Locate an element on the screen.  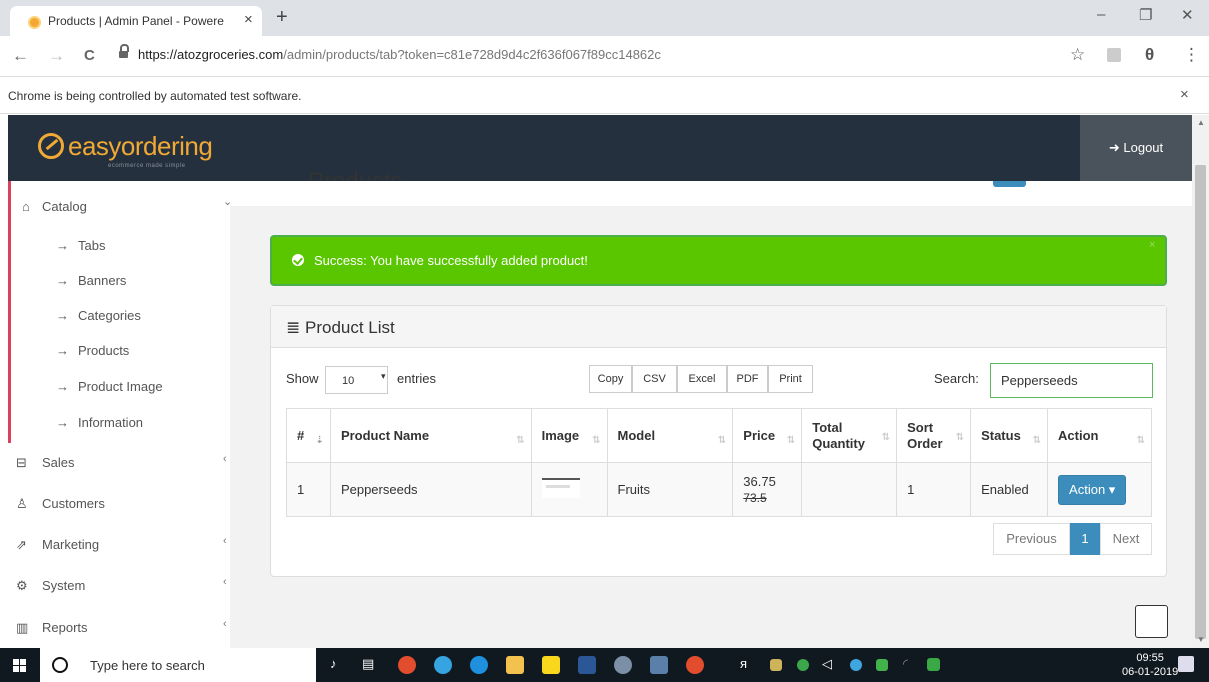
sidebar-item-tabs: → Tabs is located at coordinates (80, 245).